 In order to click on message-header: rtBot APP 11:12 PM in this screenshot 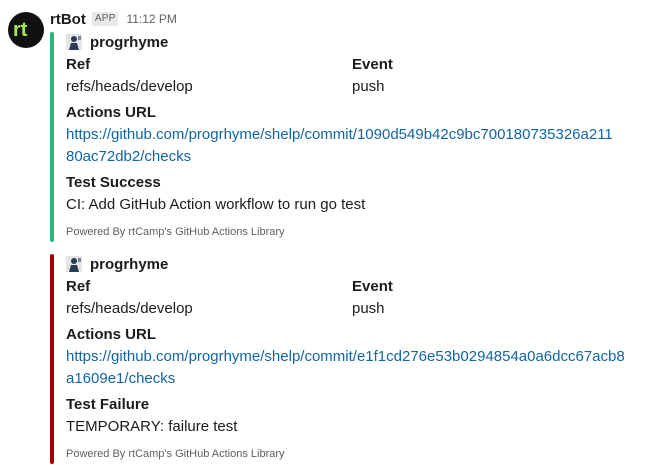, I will do `click(113, 19)`.